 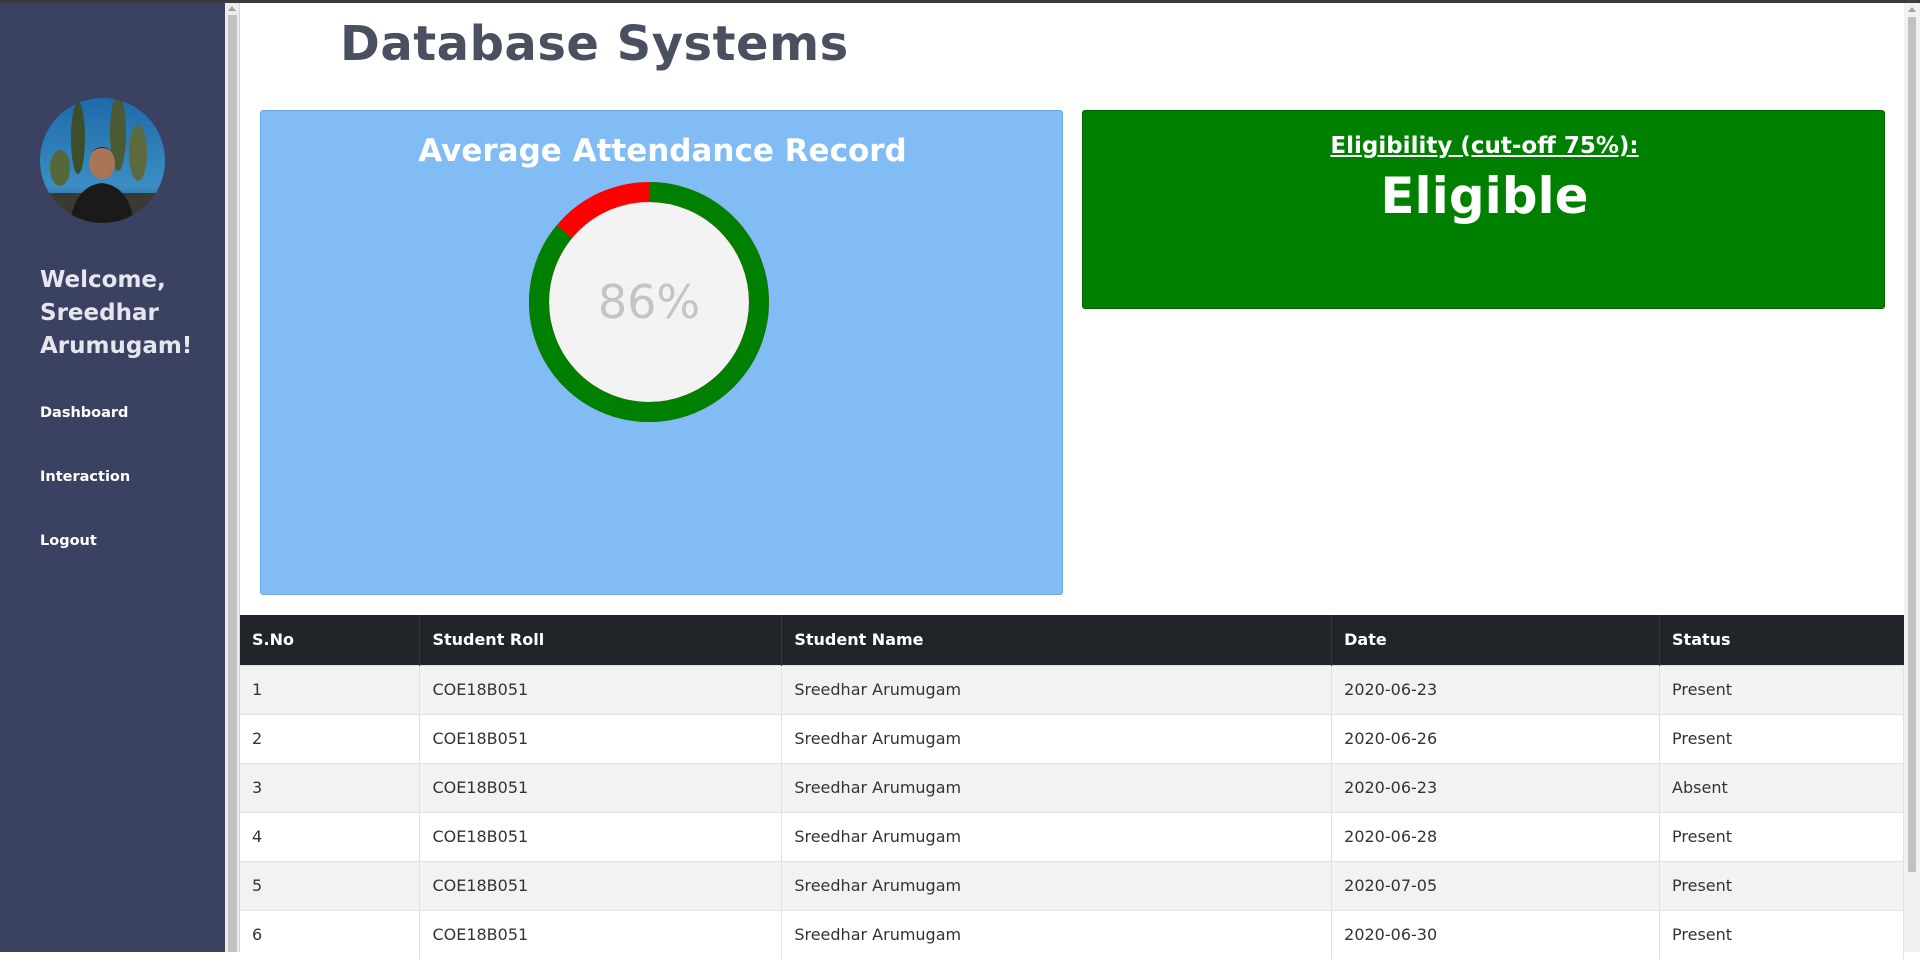 What do you see at coordinates (85, 477) in the screenshot?
I see `nav-interaction: Interaction` at bounding box center [85, 477].